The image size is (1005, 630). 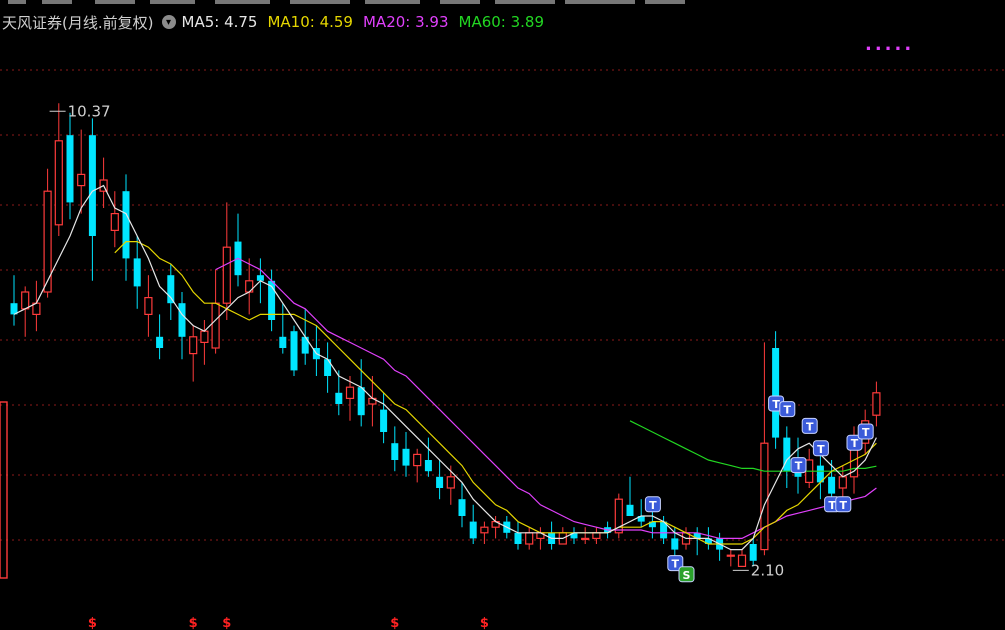 What do you see at coordinates (89, 111) in the screenshot?
I see `max-price-label: 10.37` at bounding box center [89, 111].